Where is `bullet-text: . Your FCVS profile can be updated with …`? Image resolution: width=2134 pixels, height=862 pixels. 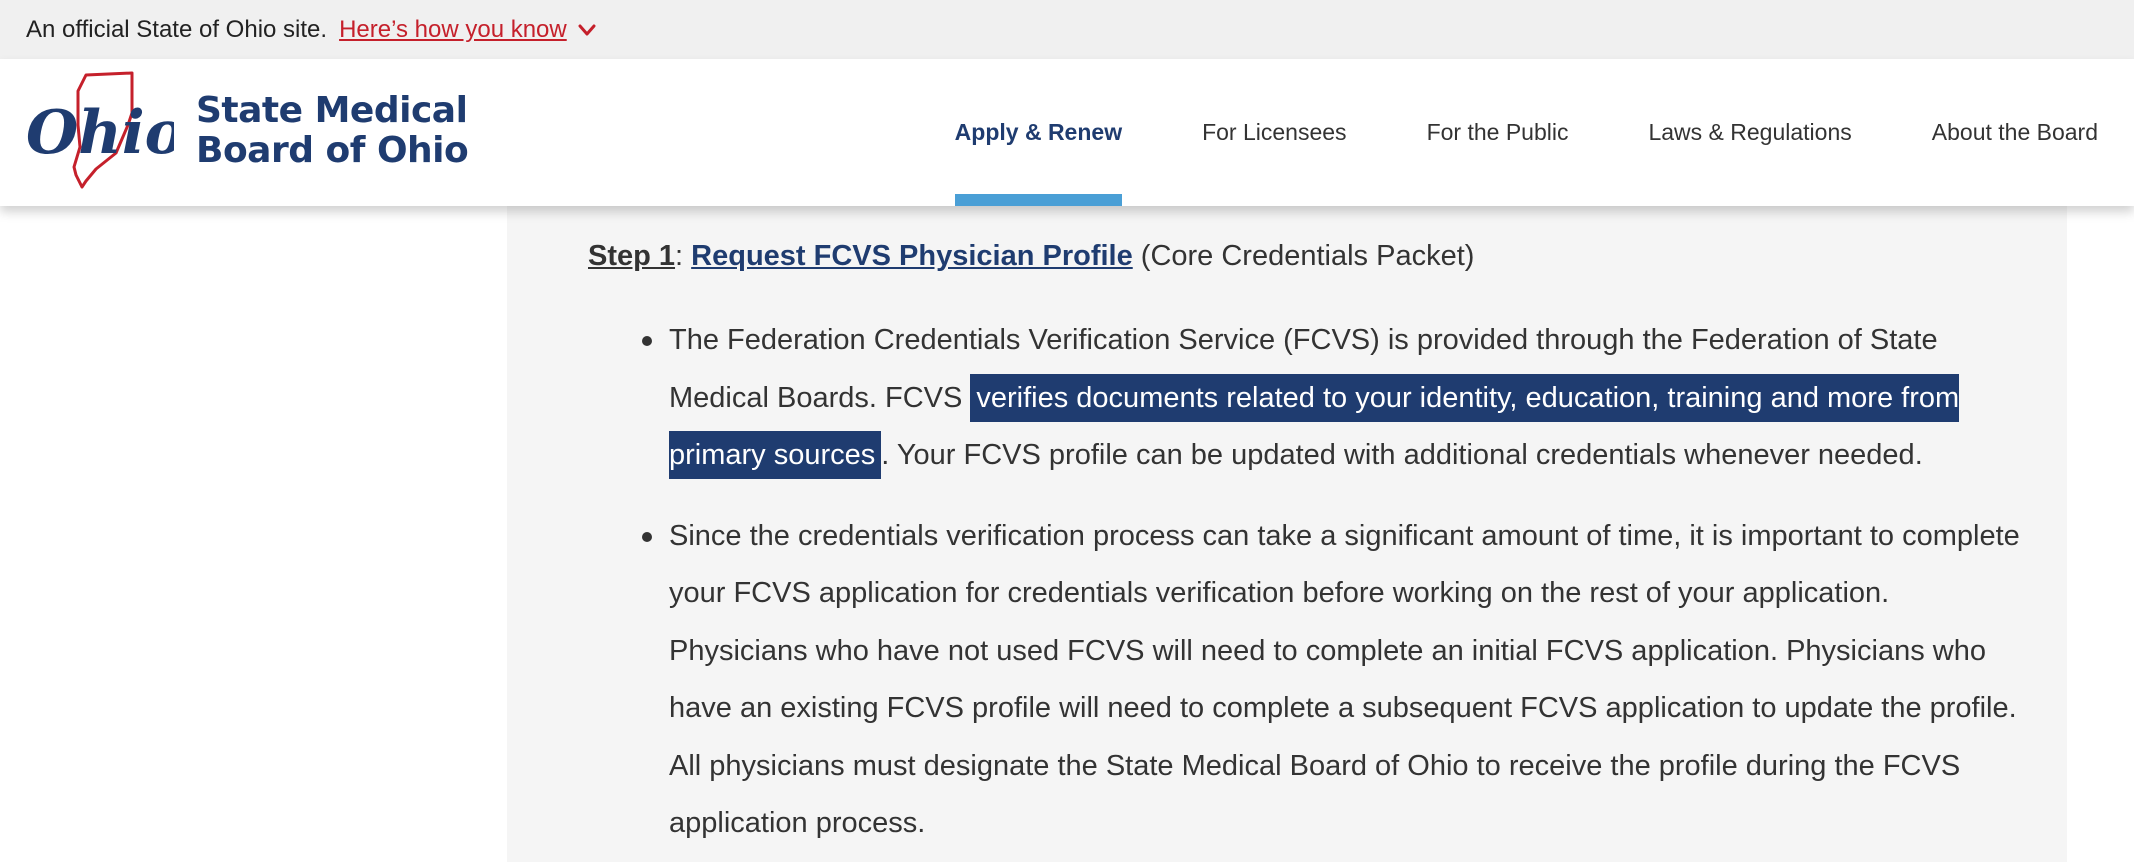 bullet-text: . Your FCVS profile can be updated with … is located at coordinates (1402, 455).